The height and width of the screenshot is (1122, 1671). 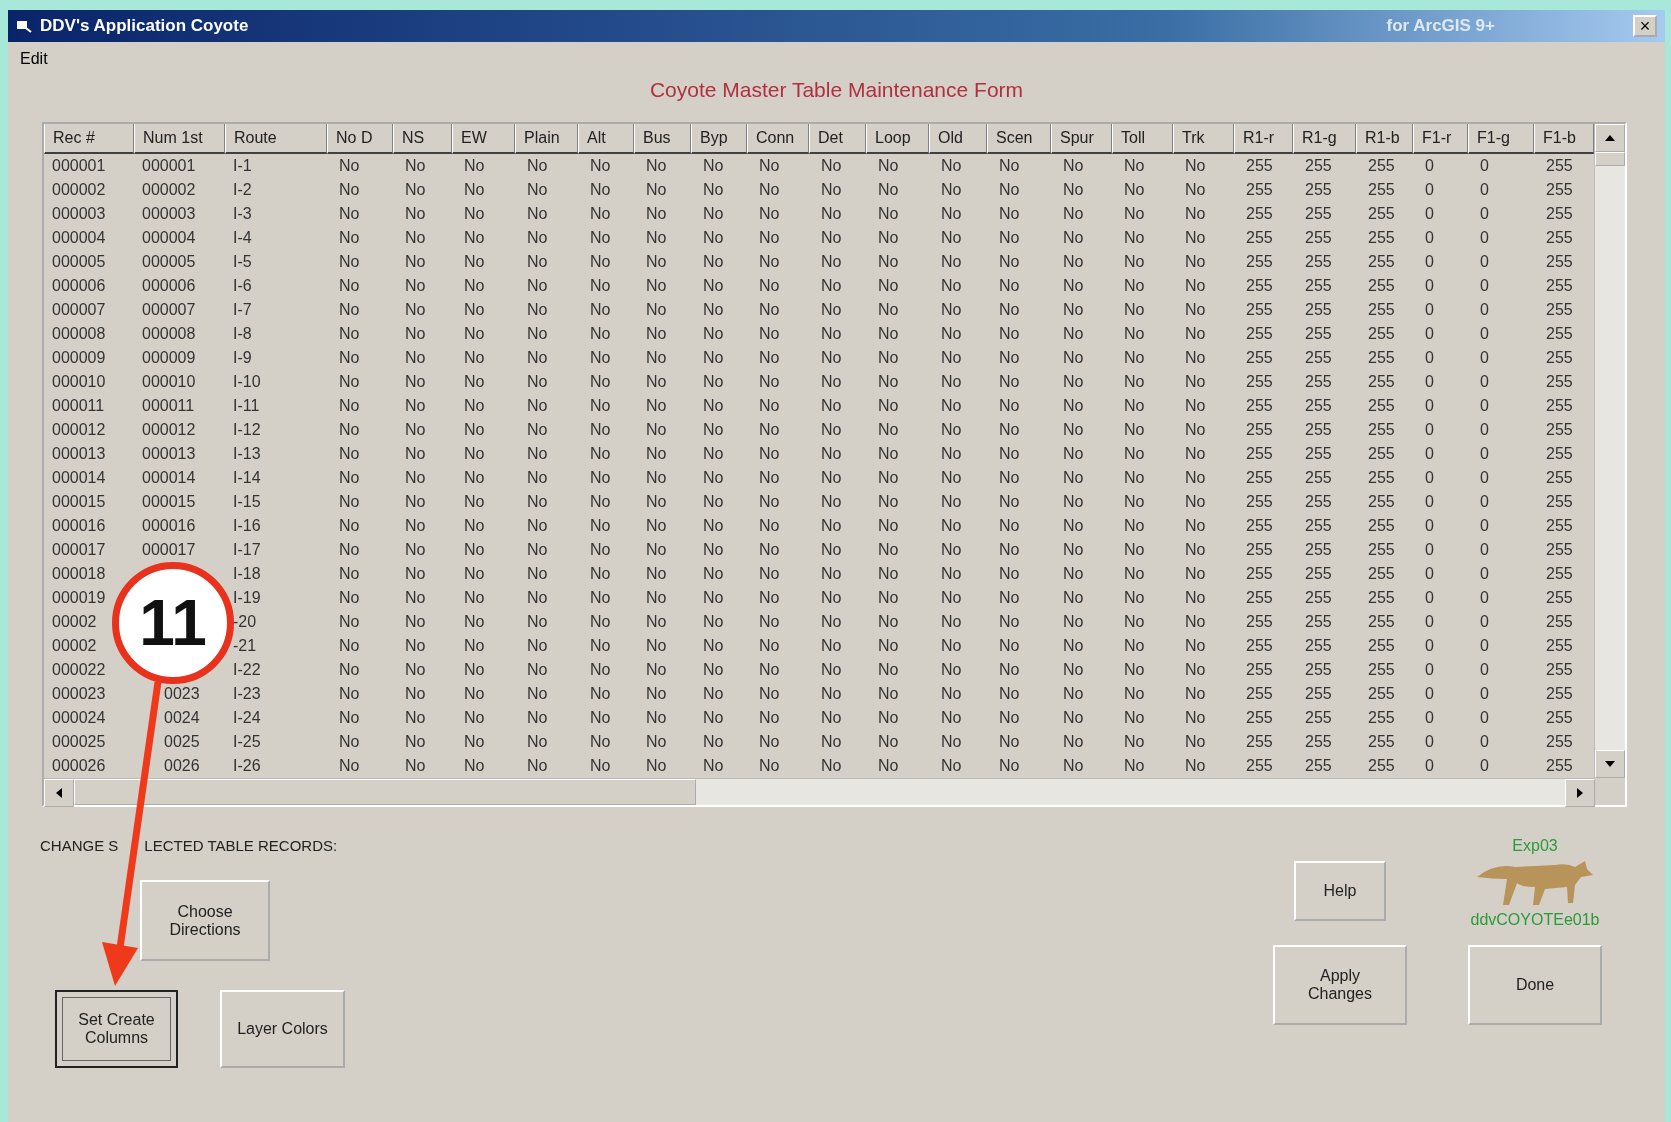 I want to click on command-button: Layer Colors, so click(x=282, y=1029).